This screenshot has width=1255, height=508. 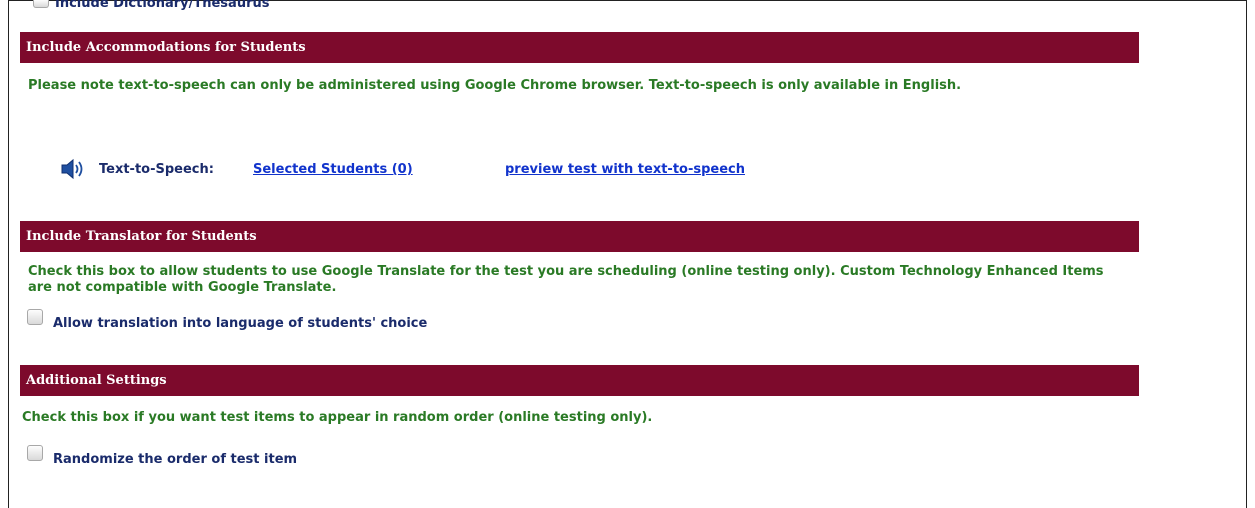 What do you see at coordinates (156, 169) in the screenshot?
I see `tts-label: Text-to-Speech:` at bounding box center [156, 169].